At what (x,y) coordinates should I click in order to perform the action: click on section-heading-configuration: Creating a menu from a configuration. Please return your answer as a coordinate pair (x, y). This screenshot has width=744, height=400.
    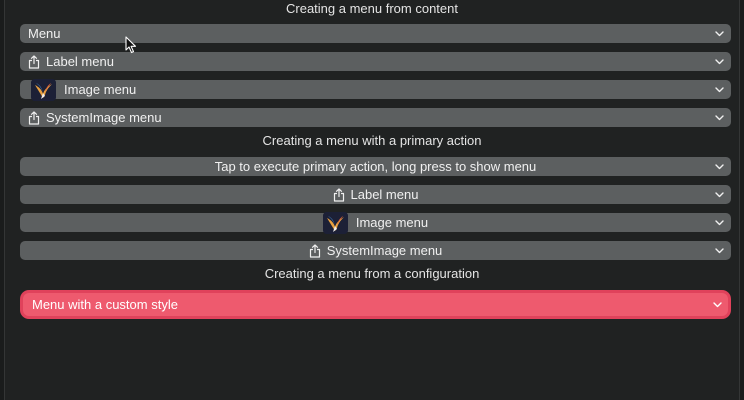
    Looking at the image, I should click on (372, 273).